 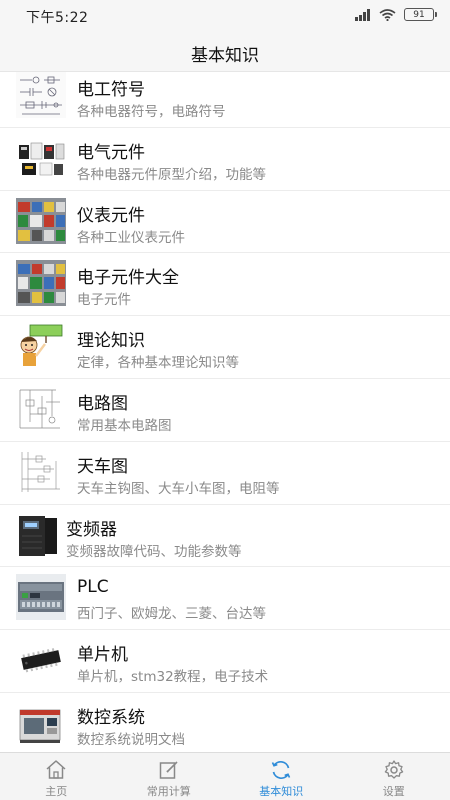 What do you see at coordinates (225, 16) in the screenshot?
I see `status-bar: 下午5:22 91` at bounding box center [225, 16].